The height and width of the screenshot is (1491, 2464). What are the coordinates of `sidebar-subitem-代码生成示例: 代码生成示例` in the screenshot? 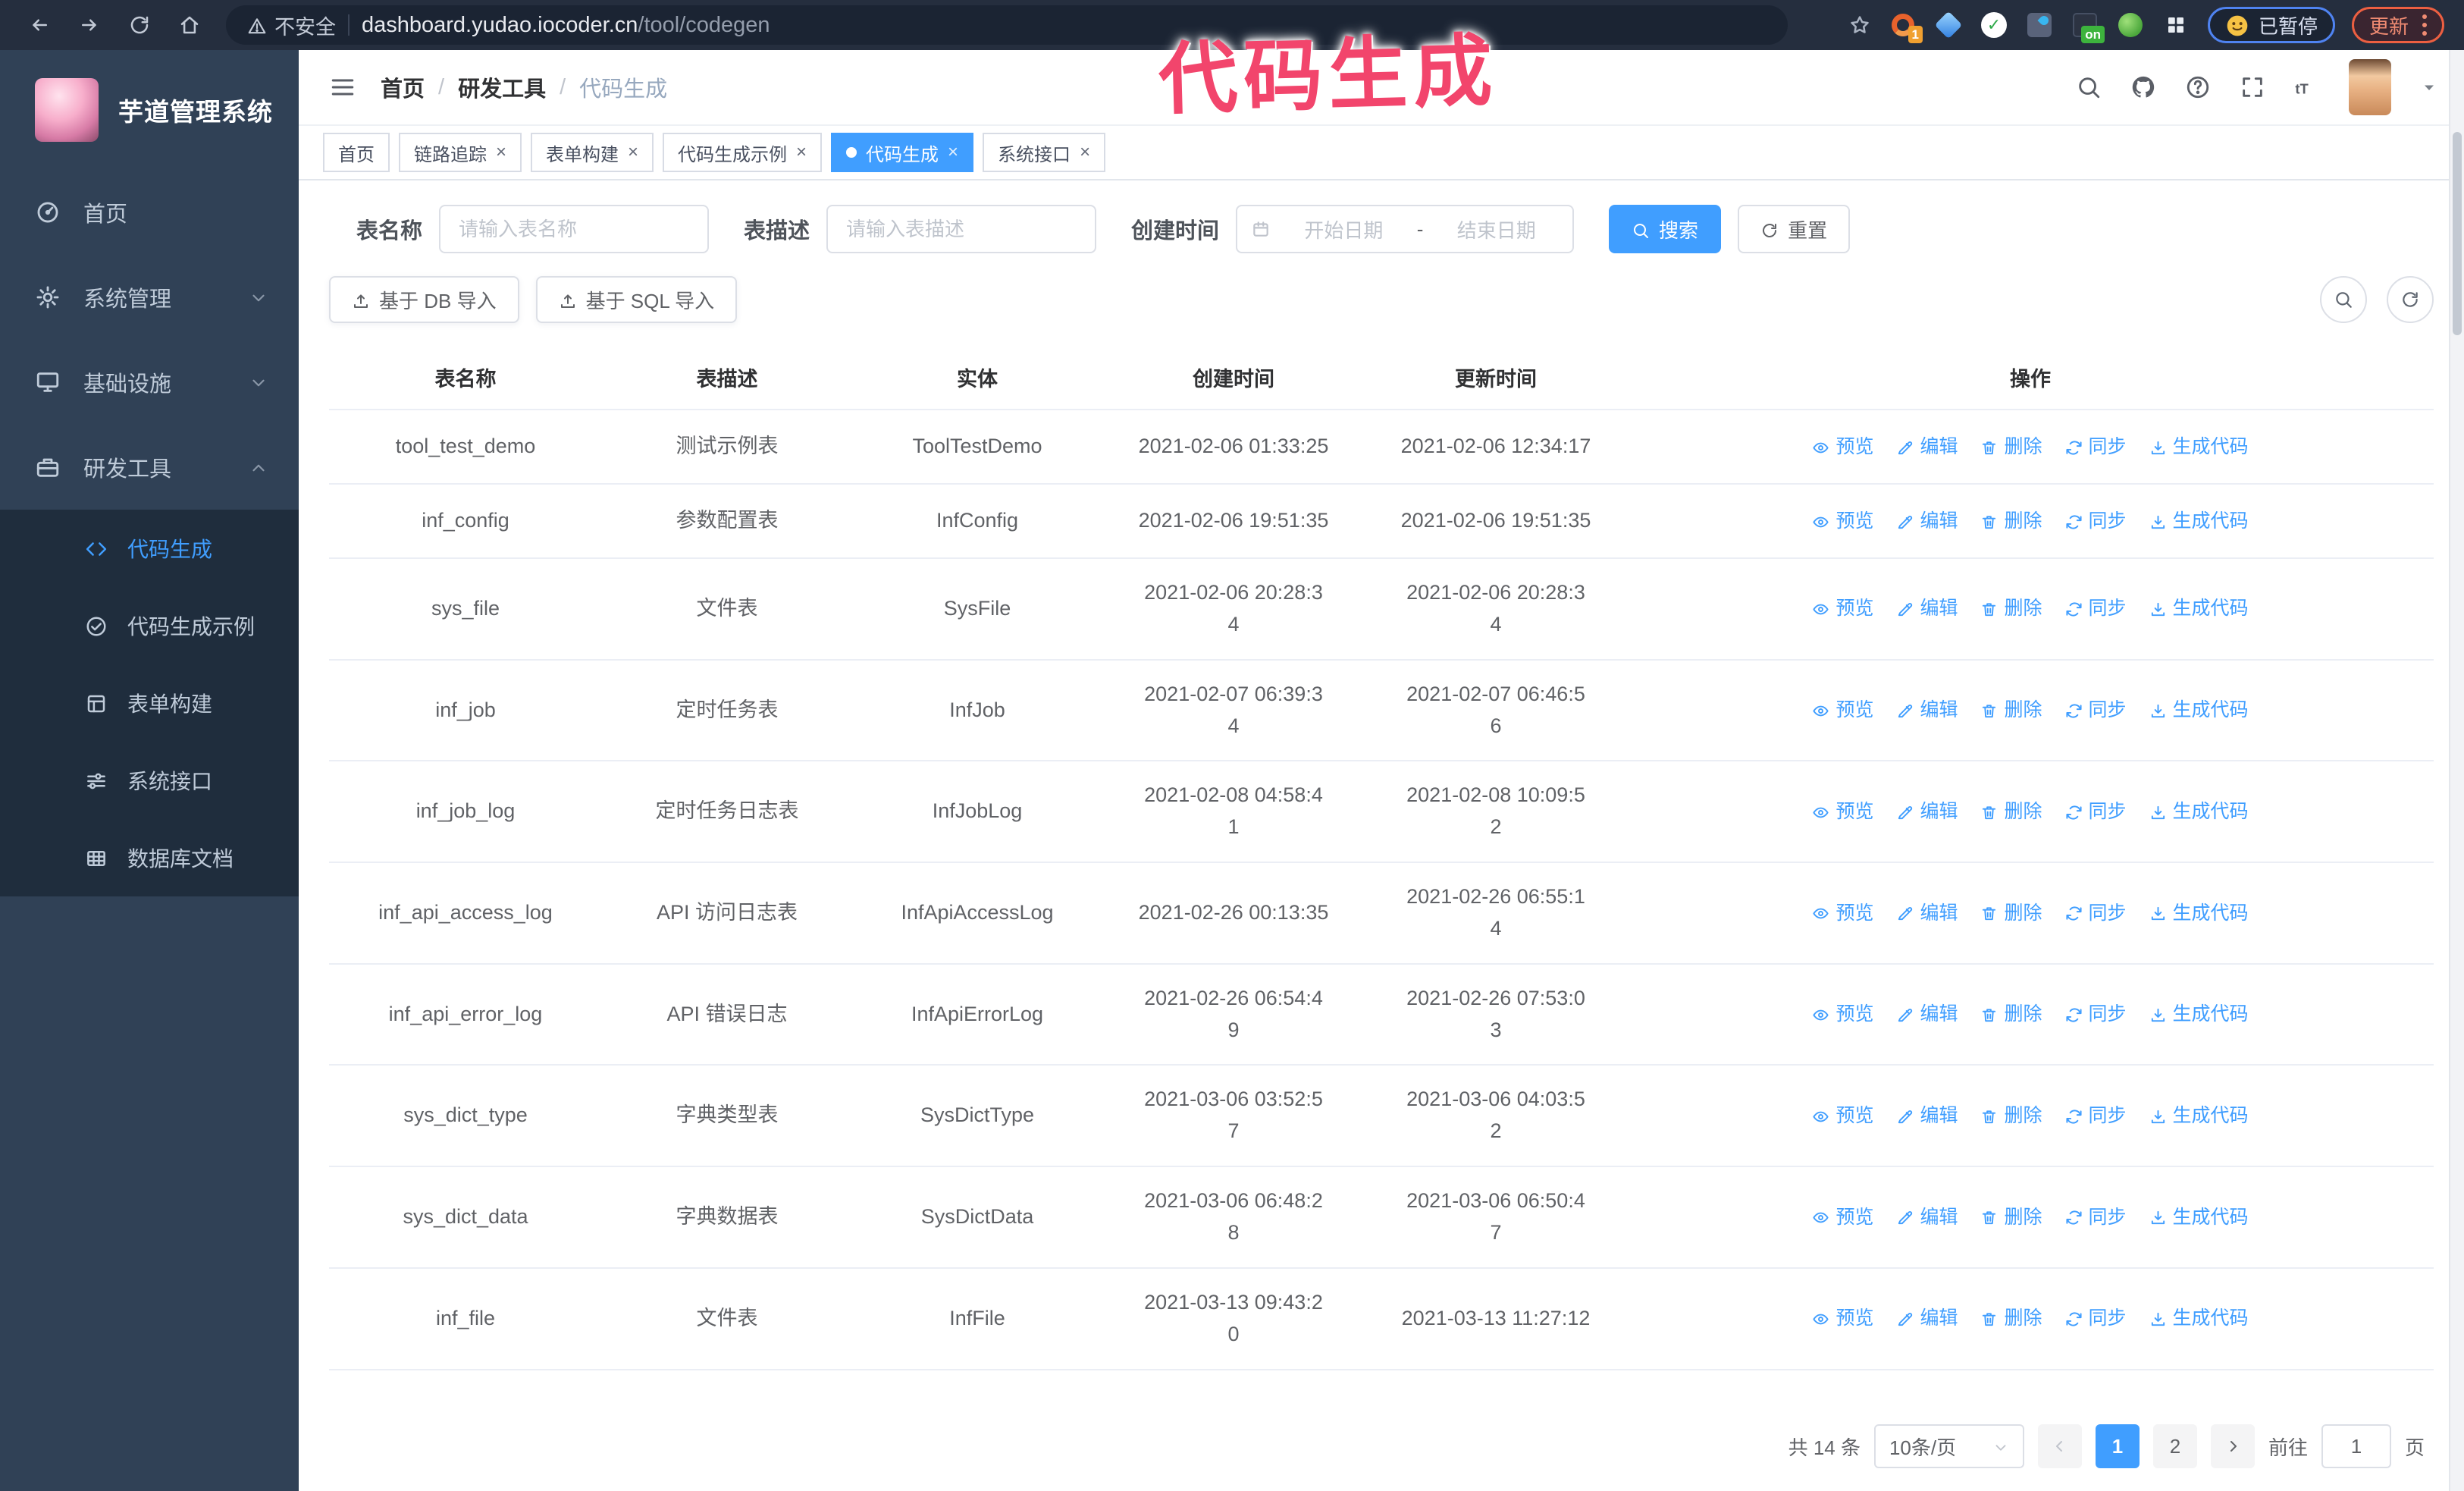 It's located at (150, 625).